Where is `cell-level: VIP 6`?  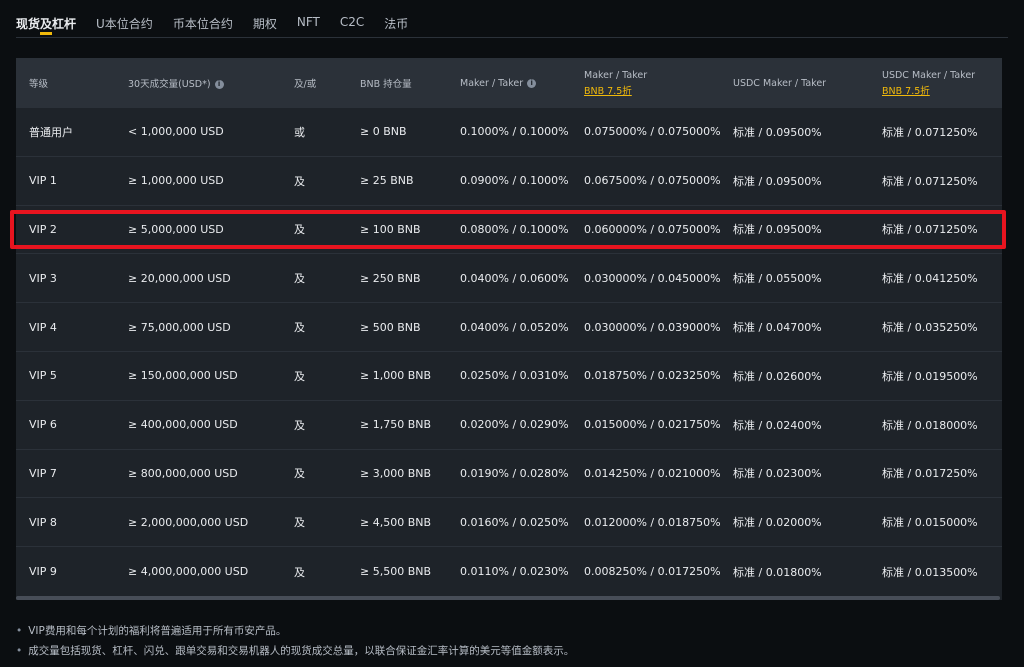
cell-level: VIP 6 is located at coordinates (43, 425).